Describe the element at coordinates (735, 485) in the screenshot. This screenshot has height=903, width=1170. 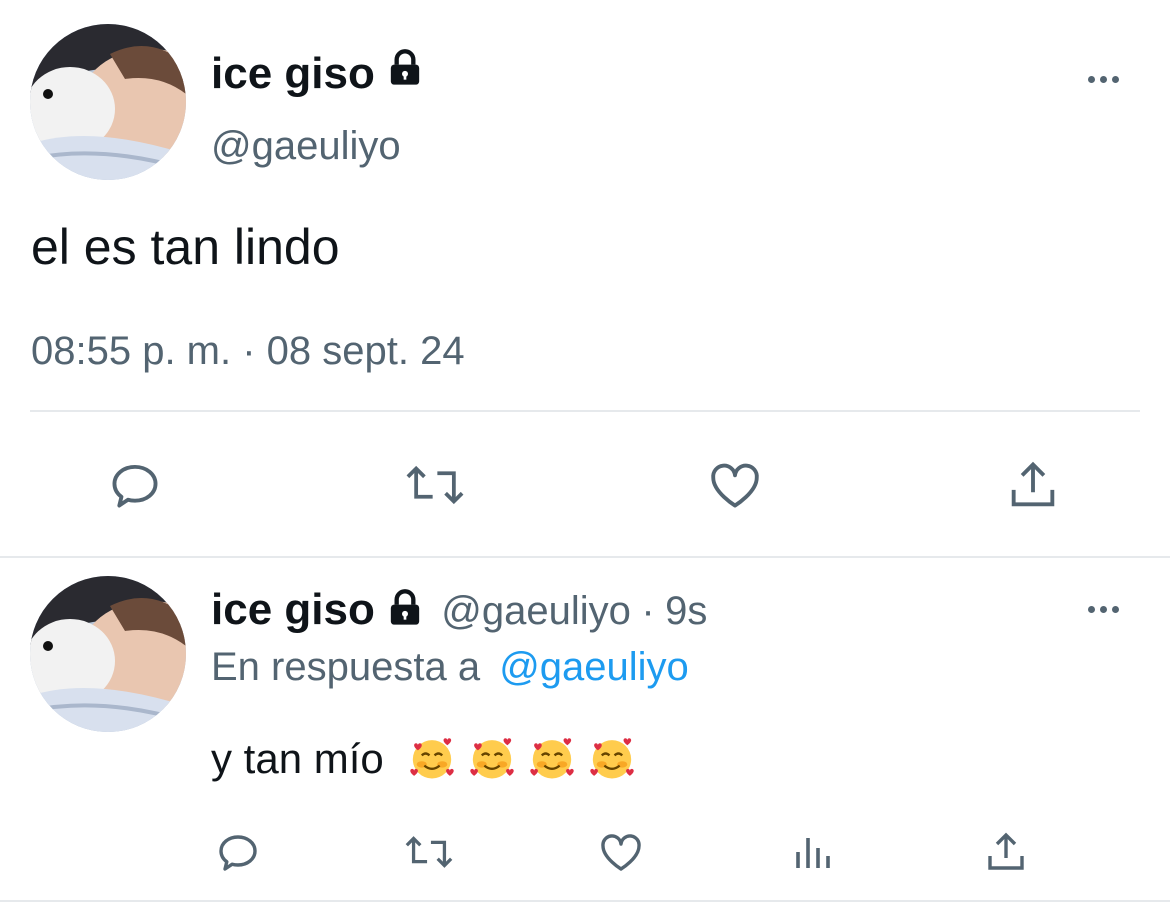
I see `like-icon` at that location.